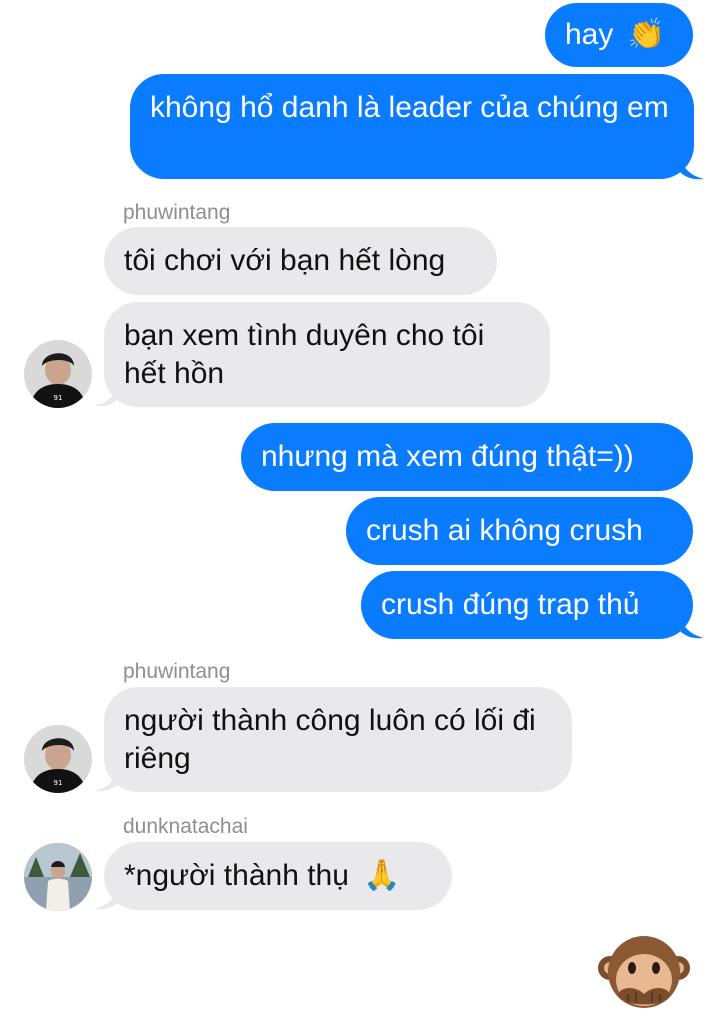  I want to click on outgoing-message: không hổ danh là leader của chúng em, so click(412, 126).